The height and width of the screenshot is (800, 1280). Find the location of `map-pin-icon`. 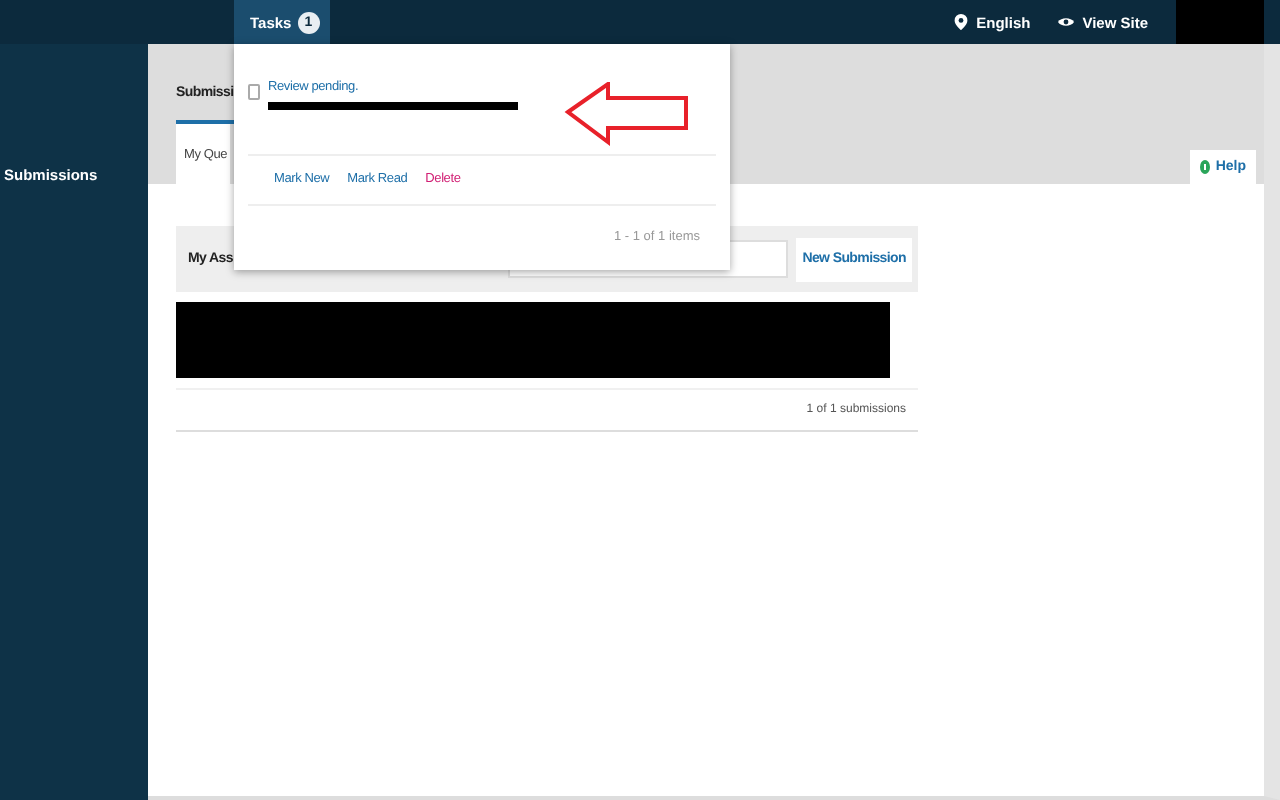

map-pin-icon is located at coordinates (961, 22).